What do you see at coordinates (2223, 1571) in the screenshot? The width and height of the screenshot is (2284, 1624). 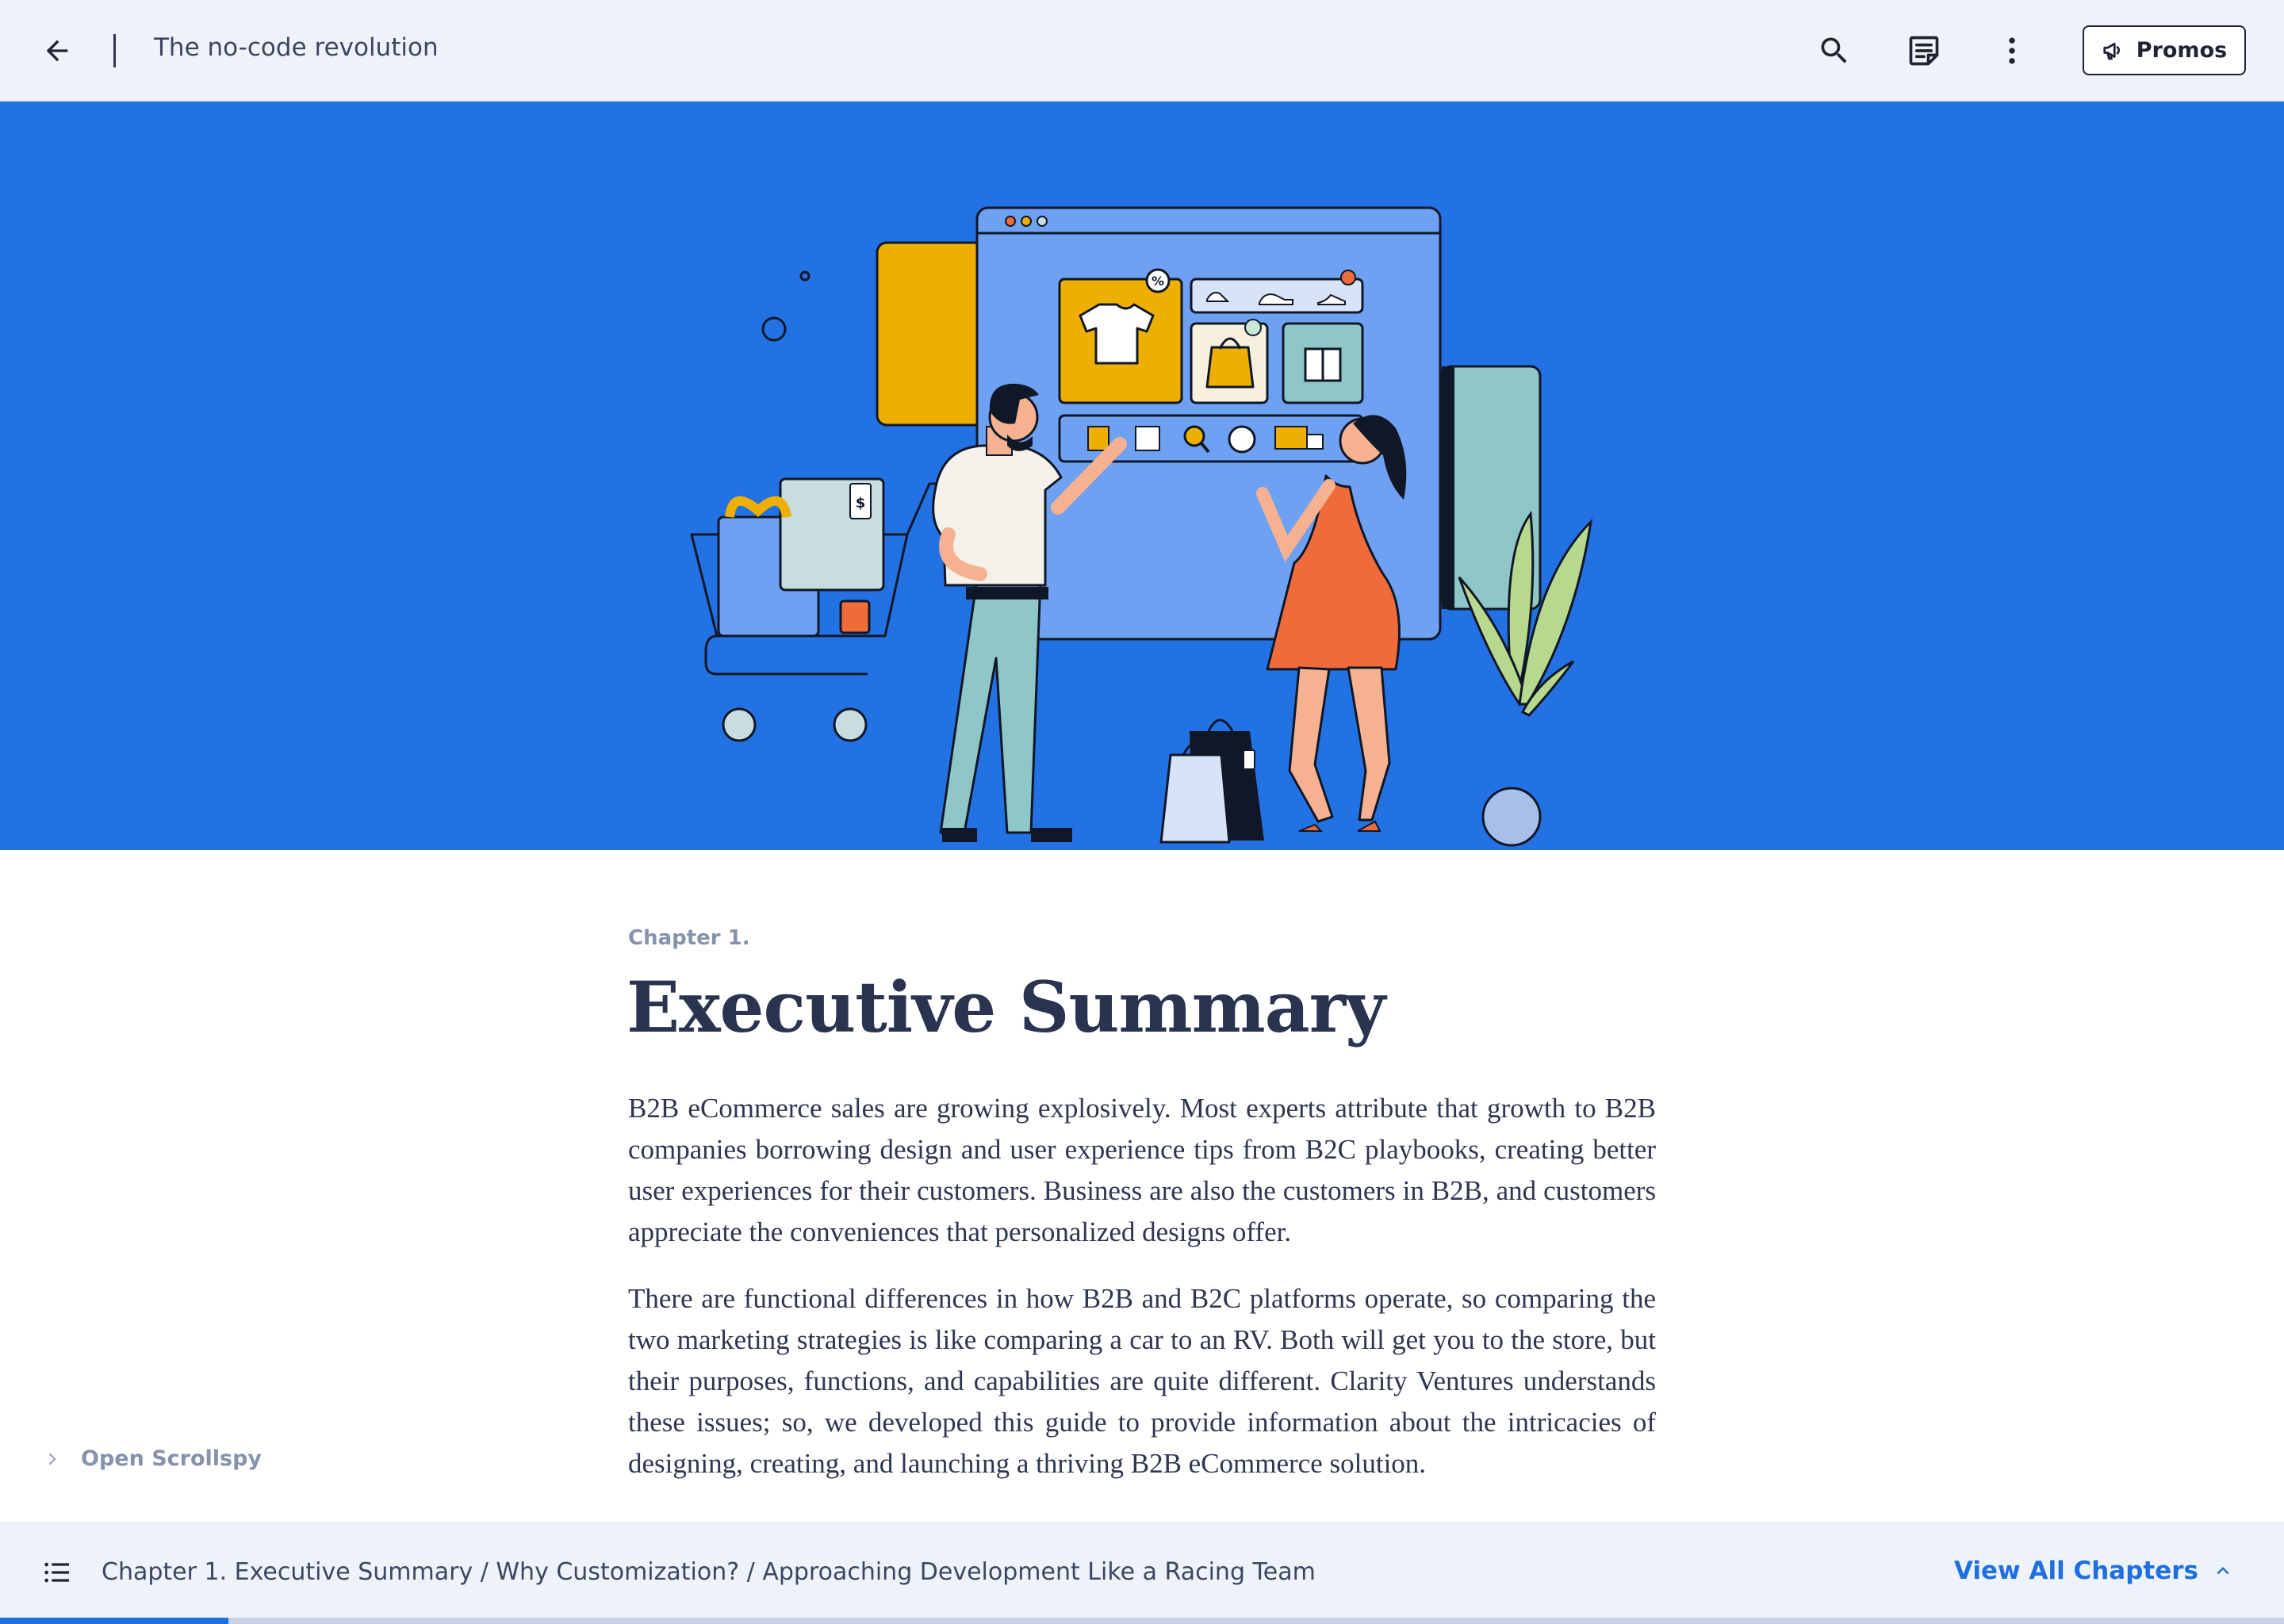 I see `chevron-up-icon` at bounding box center [2223, 1571].